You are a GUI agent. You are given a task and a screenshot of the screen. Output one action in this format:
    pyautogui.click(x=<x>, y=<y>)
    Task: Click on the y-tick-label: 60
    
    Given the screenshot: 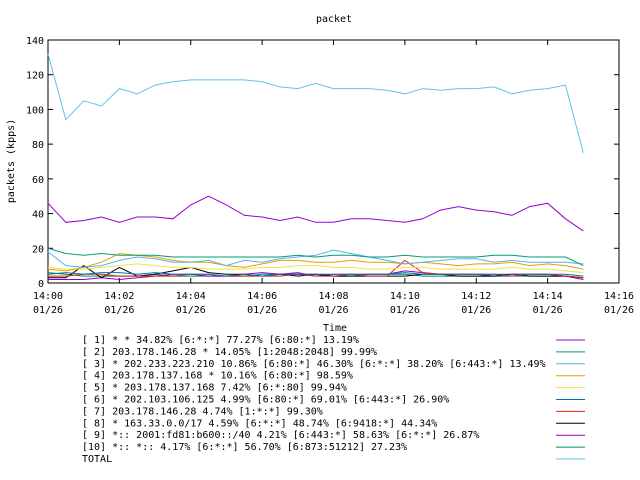 What is the action you would take?
    pyautogui.click(x=38, y=180)
    